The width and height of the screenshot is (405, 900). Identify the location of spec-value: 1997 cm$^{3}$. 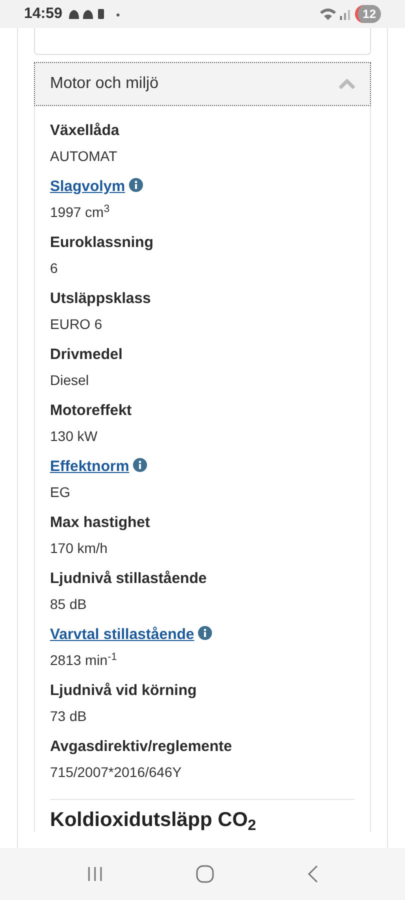
(80, 212).